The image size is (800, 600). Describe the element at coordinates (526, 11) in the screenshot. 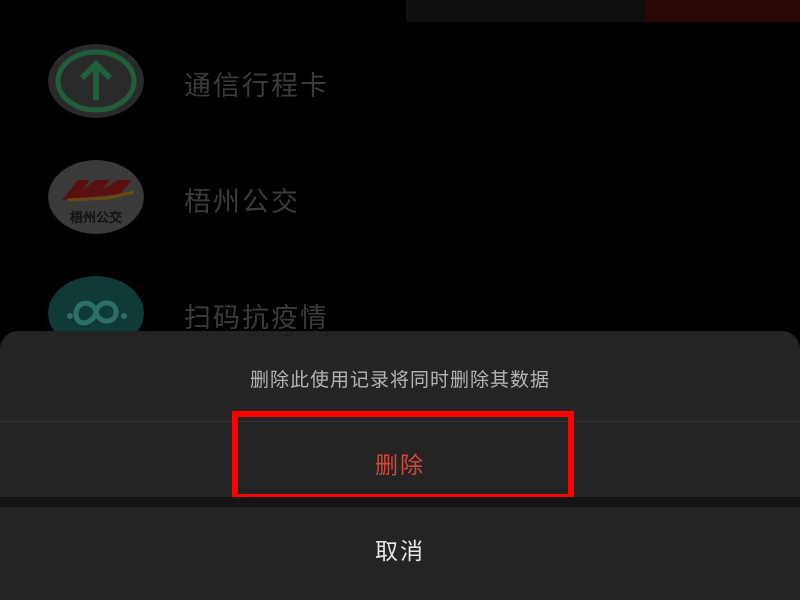

I see `top-strip-dark` at that location.